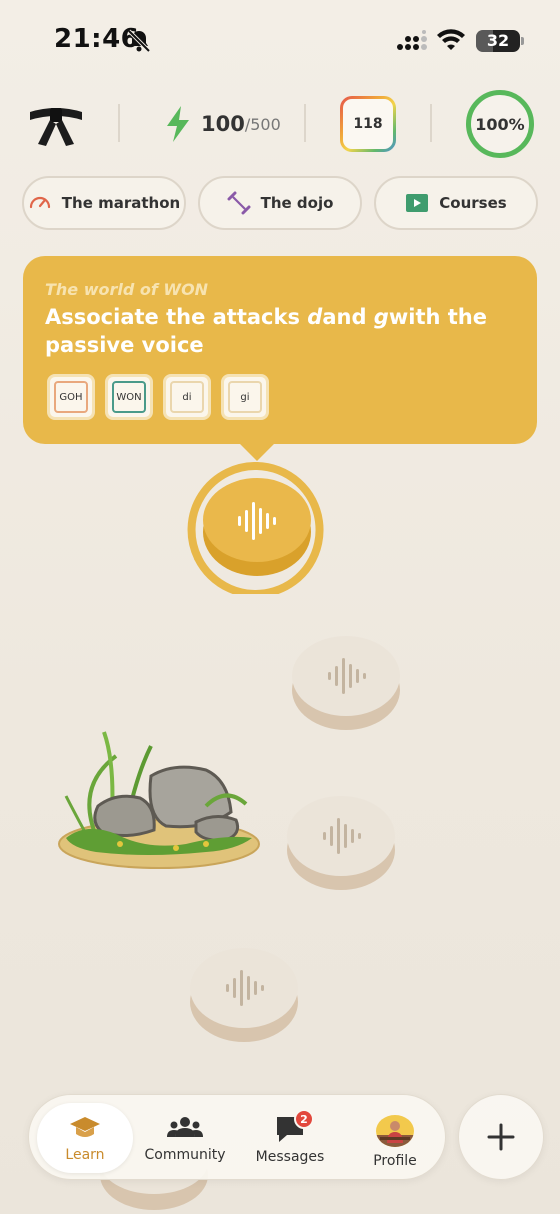  Describe the element at coordinates (139, 41) in the screenshot. I see `bell-off-icon` at that location.